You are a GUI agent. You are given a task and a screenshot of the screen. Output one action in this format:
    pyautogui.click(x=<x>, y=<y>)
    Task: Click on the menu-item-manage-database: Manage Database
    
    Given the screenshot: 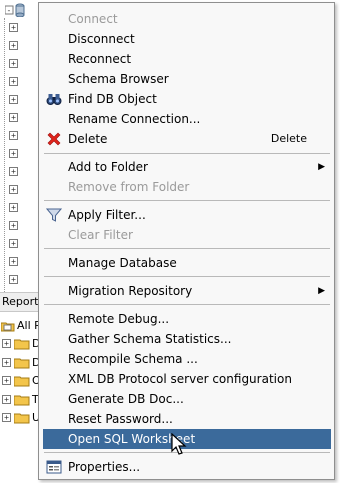 What is the action you would take?
    pyautogui.click(x=187, y=263)
    